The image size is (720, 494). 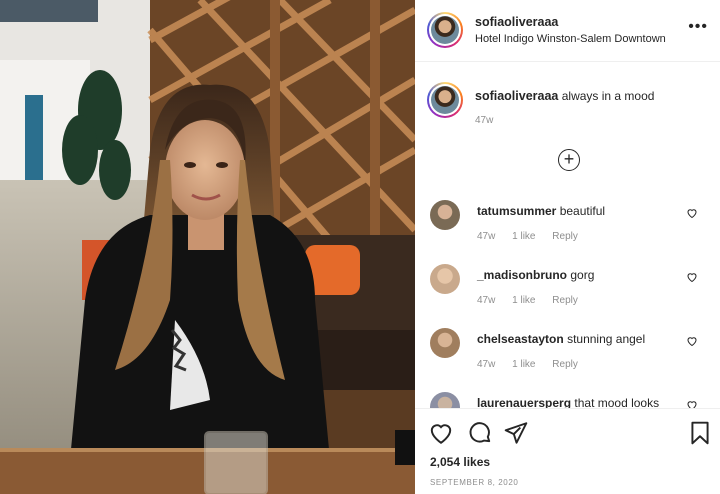 I want to click on caption-username: sofiaoliveraaa, so click(x=516, y=96).